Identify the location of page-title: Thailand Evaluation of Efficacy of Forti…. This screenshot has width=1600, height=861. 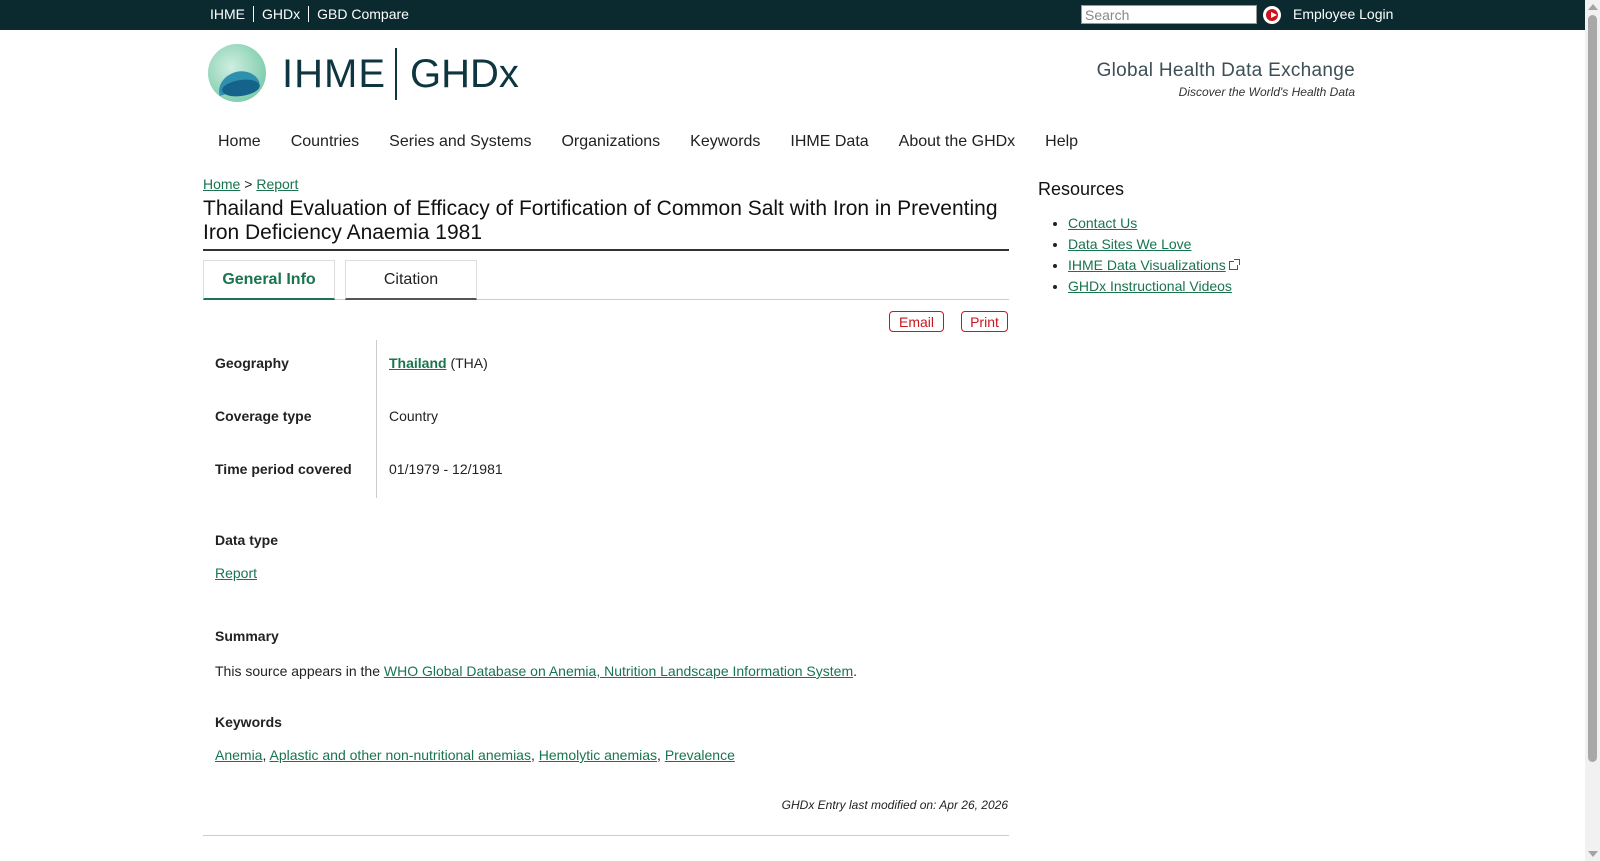
(606, 224).